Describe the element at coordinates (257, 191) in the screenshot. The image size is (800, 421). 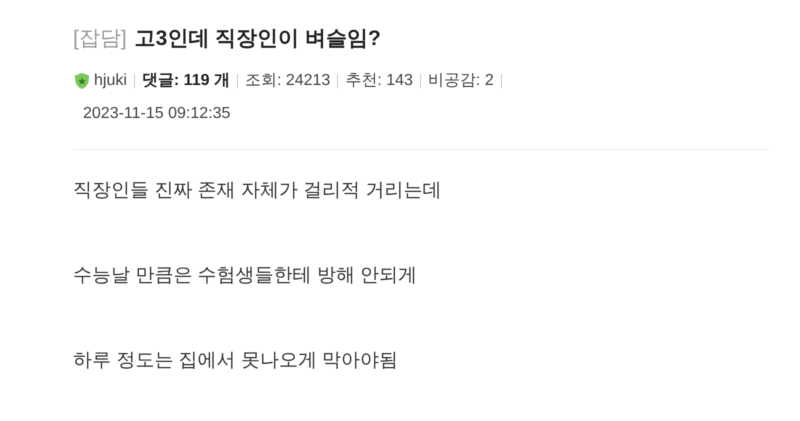
I see `body-text: 직장인들 진짜 존재 자체가 걸리적 거리는데` at that location.